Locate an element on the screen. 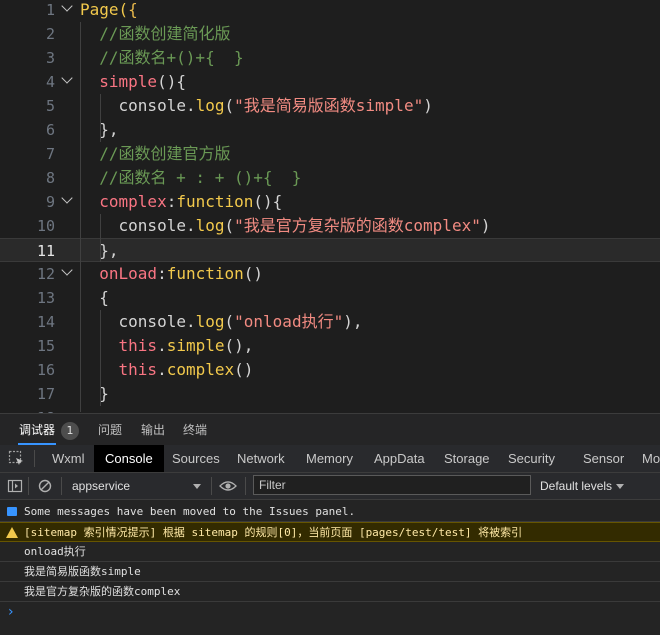  code-text: //函数创建简化版 is located at coordinates (155, 33).